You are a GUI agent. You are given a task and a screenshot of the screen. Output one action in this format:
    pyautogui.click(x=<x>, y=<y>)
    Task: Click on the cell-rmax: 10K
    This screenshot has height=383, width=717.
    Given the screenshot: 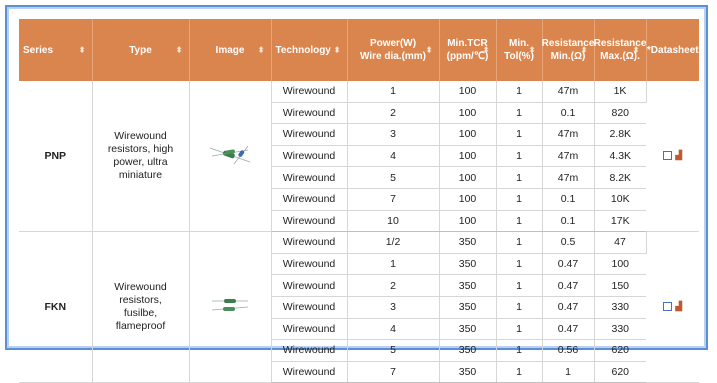 What is the action you would take?
    pyautogui.click(x=620, y=199)
    